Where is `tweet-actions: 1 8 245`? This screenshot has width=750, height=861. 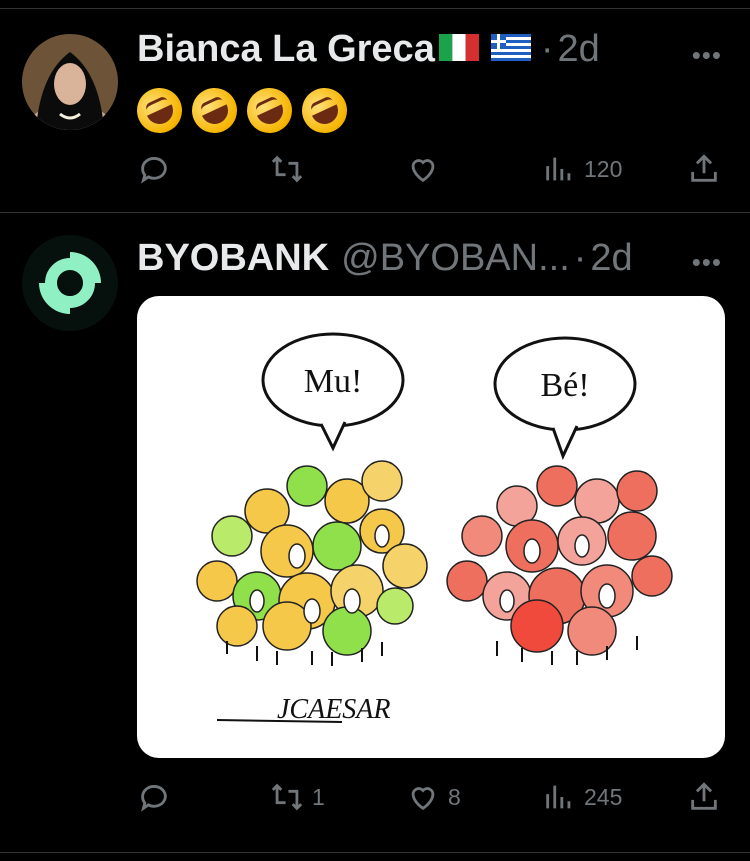
tweet-actions: 1 8 245 is located at coordinates (429, 800).